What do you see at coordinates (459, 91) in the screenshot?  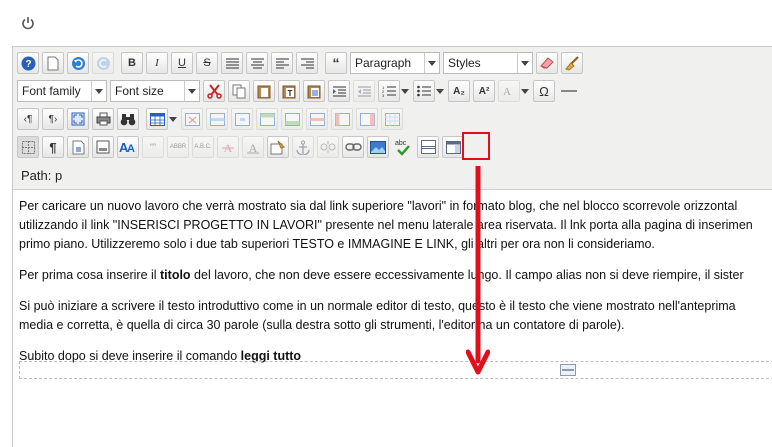 I see `subscript-button: A₂` at bounding box center [459, 91].